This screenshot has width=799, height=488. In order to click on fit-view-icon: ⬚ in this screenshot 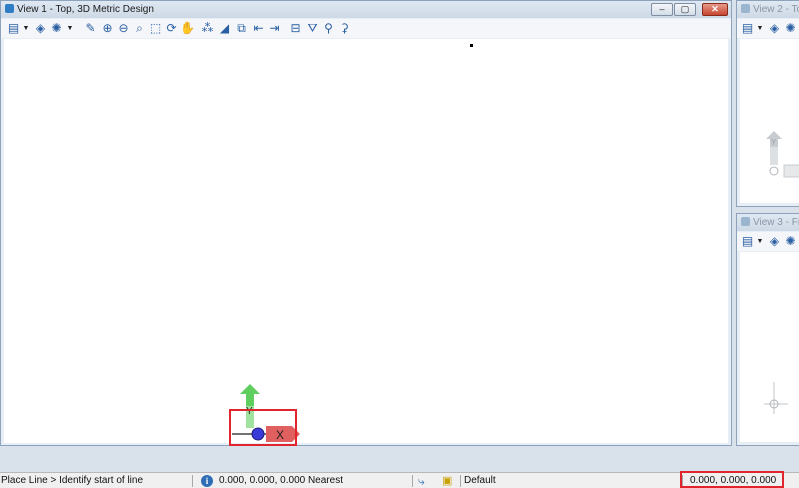, I will do `click(155, 28)`.